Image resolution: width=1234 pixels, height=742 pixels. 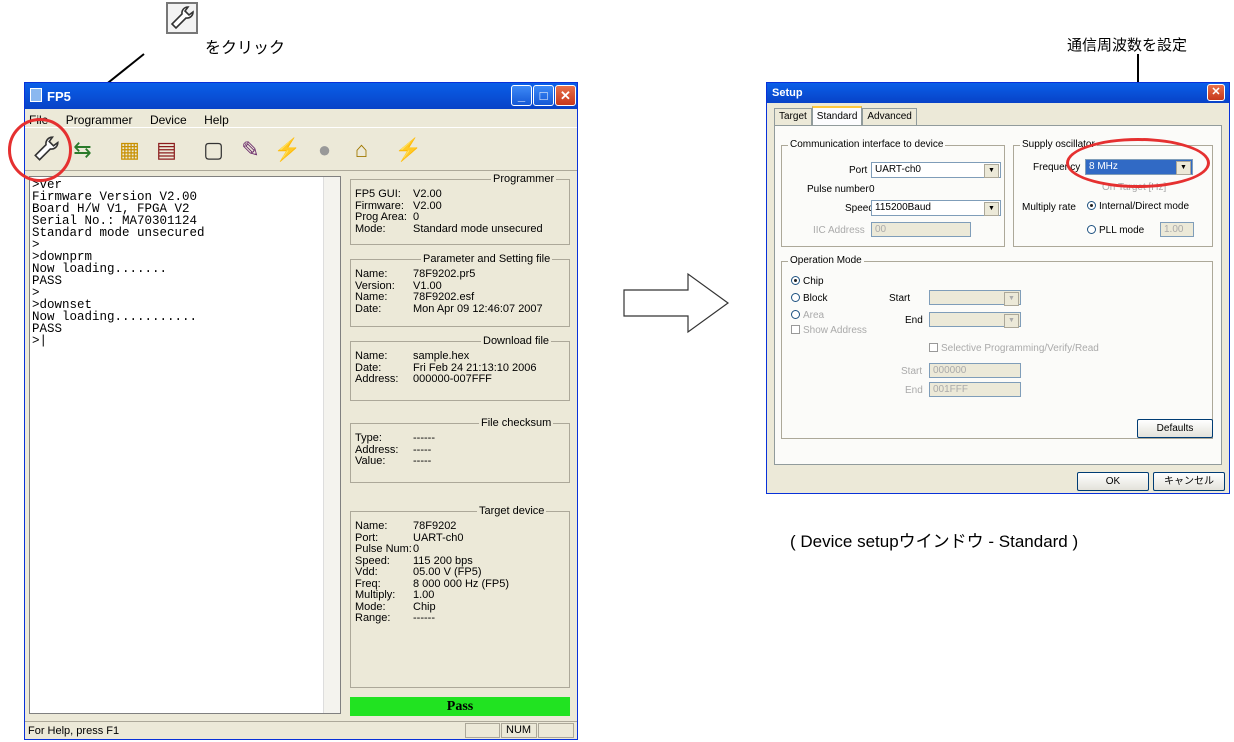 I want to click on tab-standard: Standard, so click(x=837, y=115).